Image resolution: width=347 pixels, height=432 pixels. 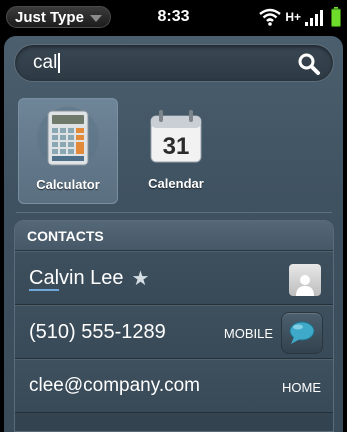 I want to click on chat-bubble-icon, so click(x=302, y=332).